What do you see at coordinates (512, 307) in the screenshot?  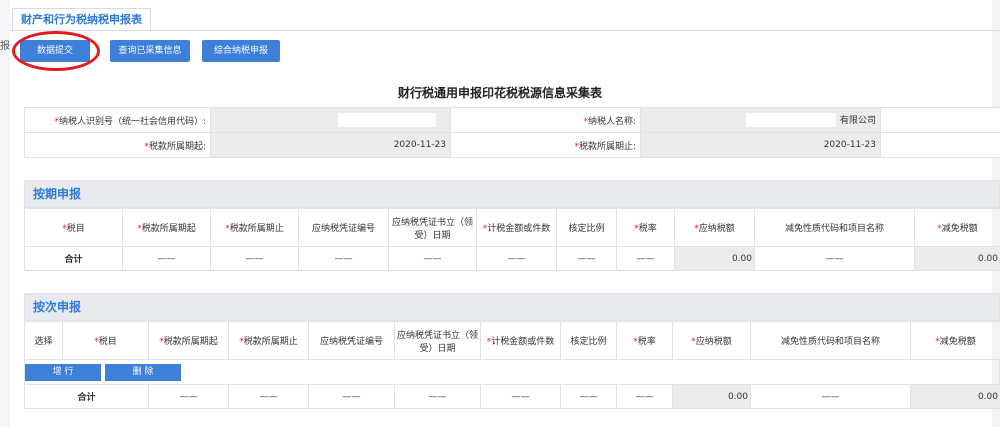 I see `per-item-section-title: 按次申报` at bounding box center [512, 307].